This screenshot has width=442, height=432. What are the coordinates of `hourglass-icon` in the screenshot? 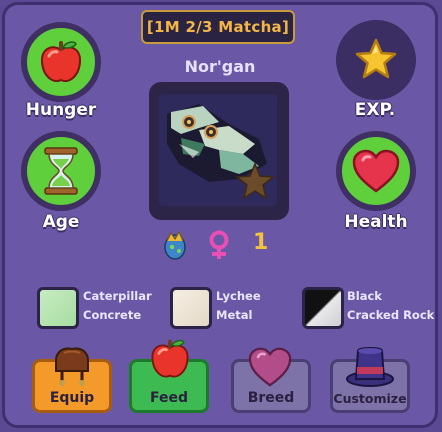 It's located at (61, 171).